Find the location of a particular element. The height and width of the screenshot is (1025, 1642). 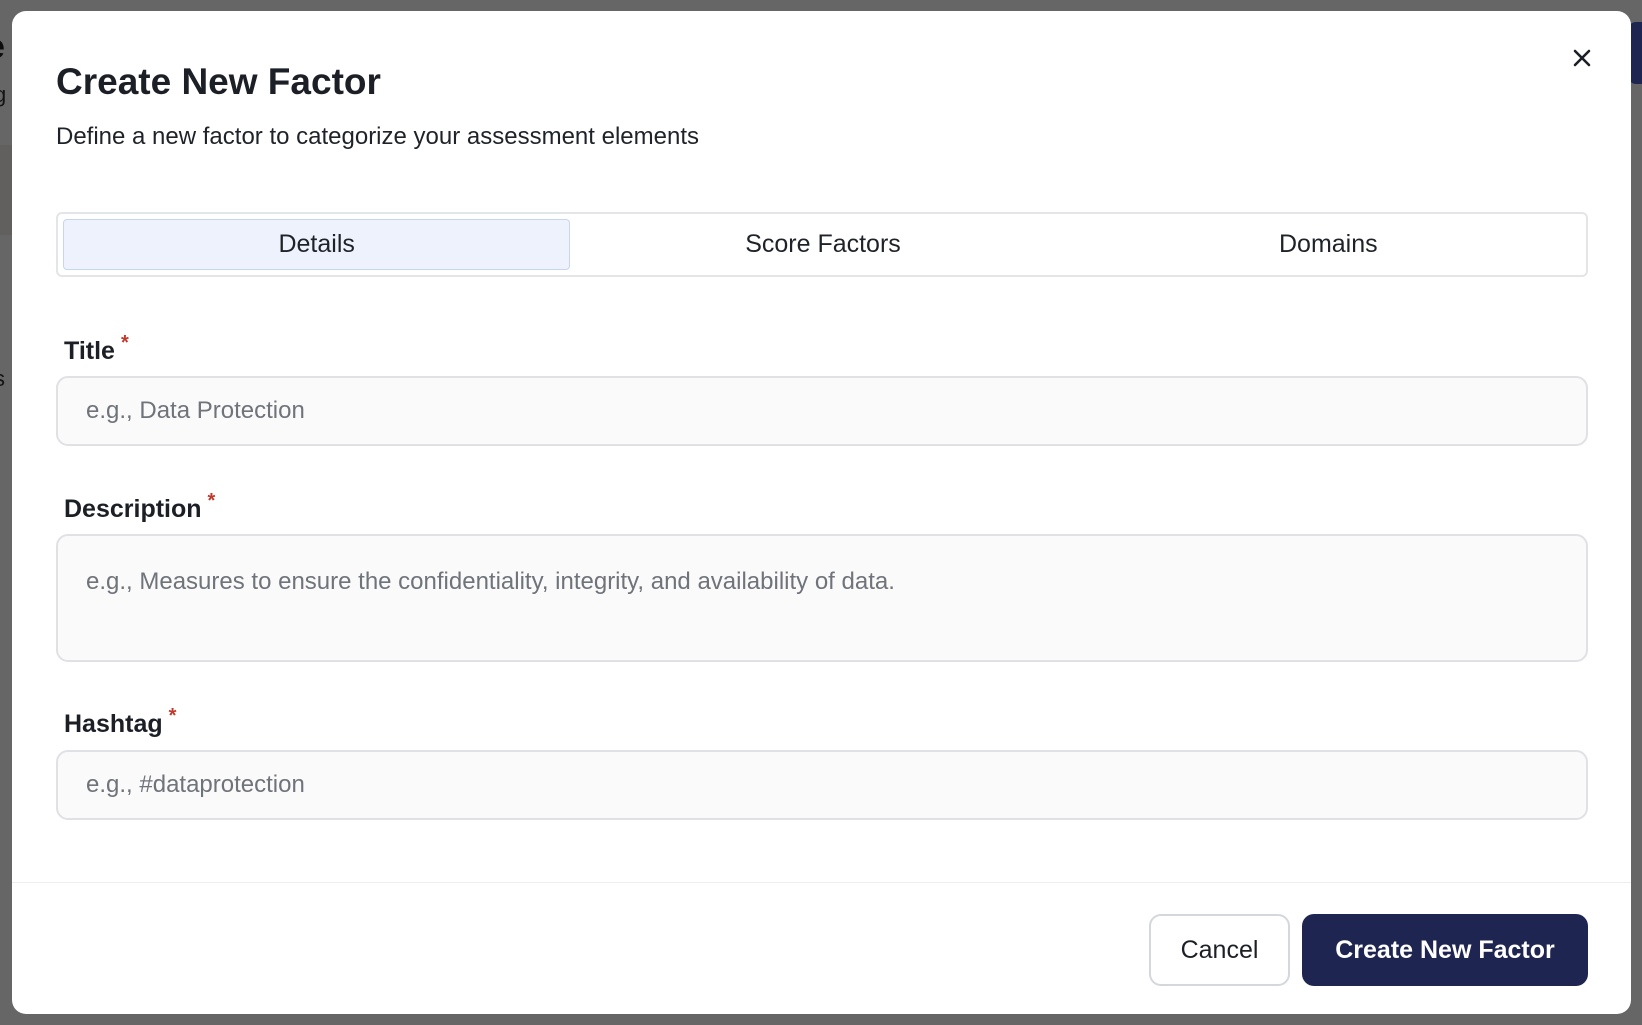

description-label: Description * is located at coordinates (139, 507).